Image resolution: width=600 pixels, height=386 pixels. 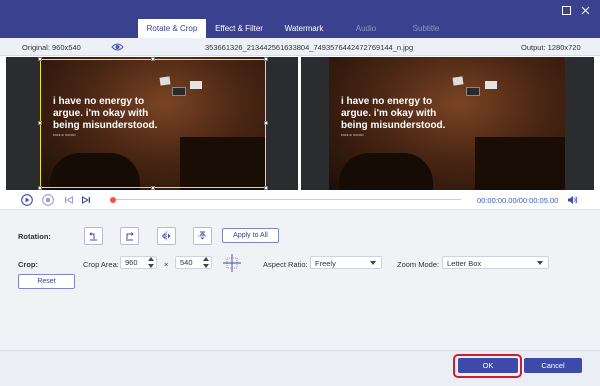 What do you see at coordinates (566, 10) in the screenshot?
I see `minimize-icon` at bounding box center [566, 10].